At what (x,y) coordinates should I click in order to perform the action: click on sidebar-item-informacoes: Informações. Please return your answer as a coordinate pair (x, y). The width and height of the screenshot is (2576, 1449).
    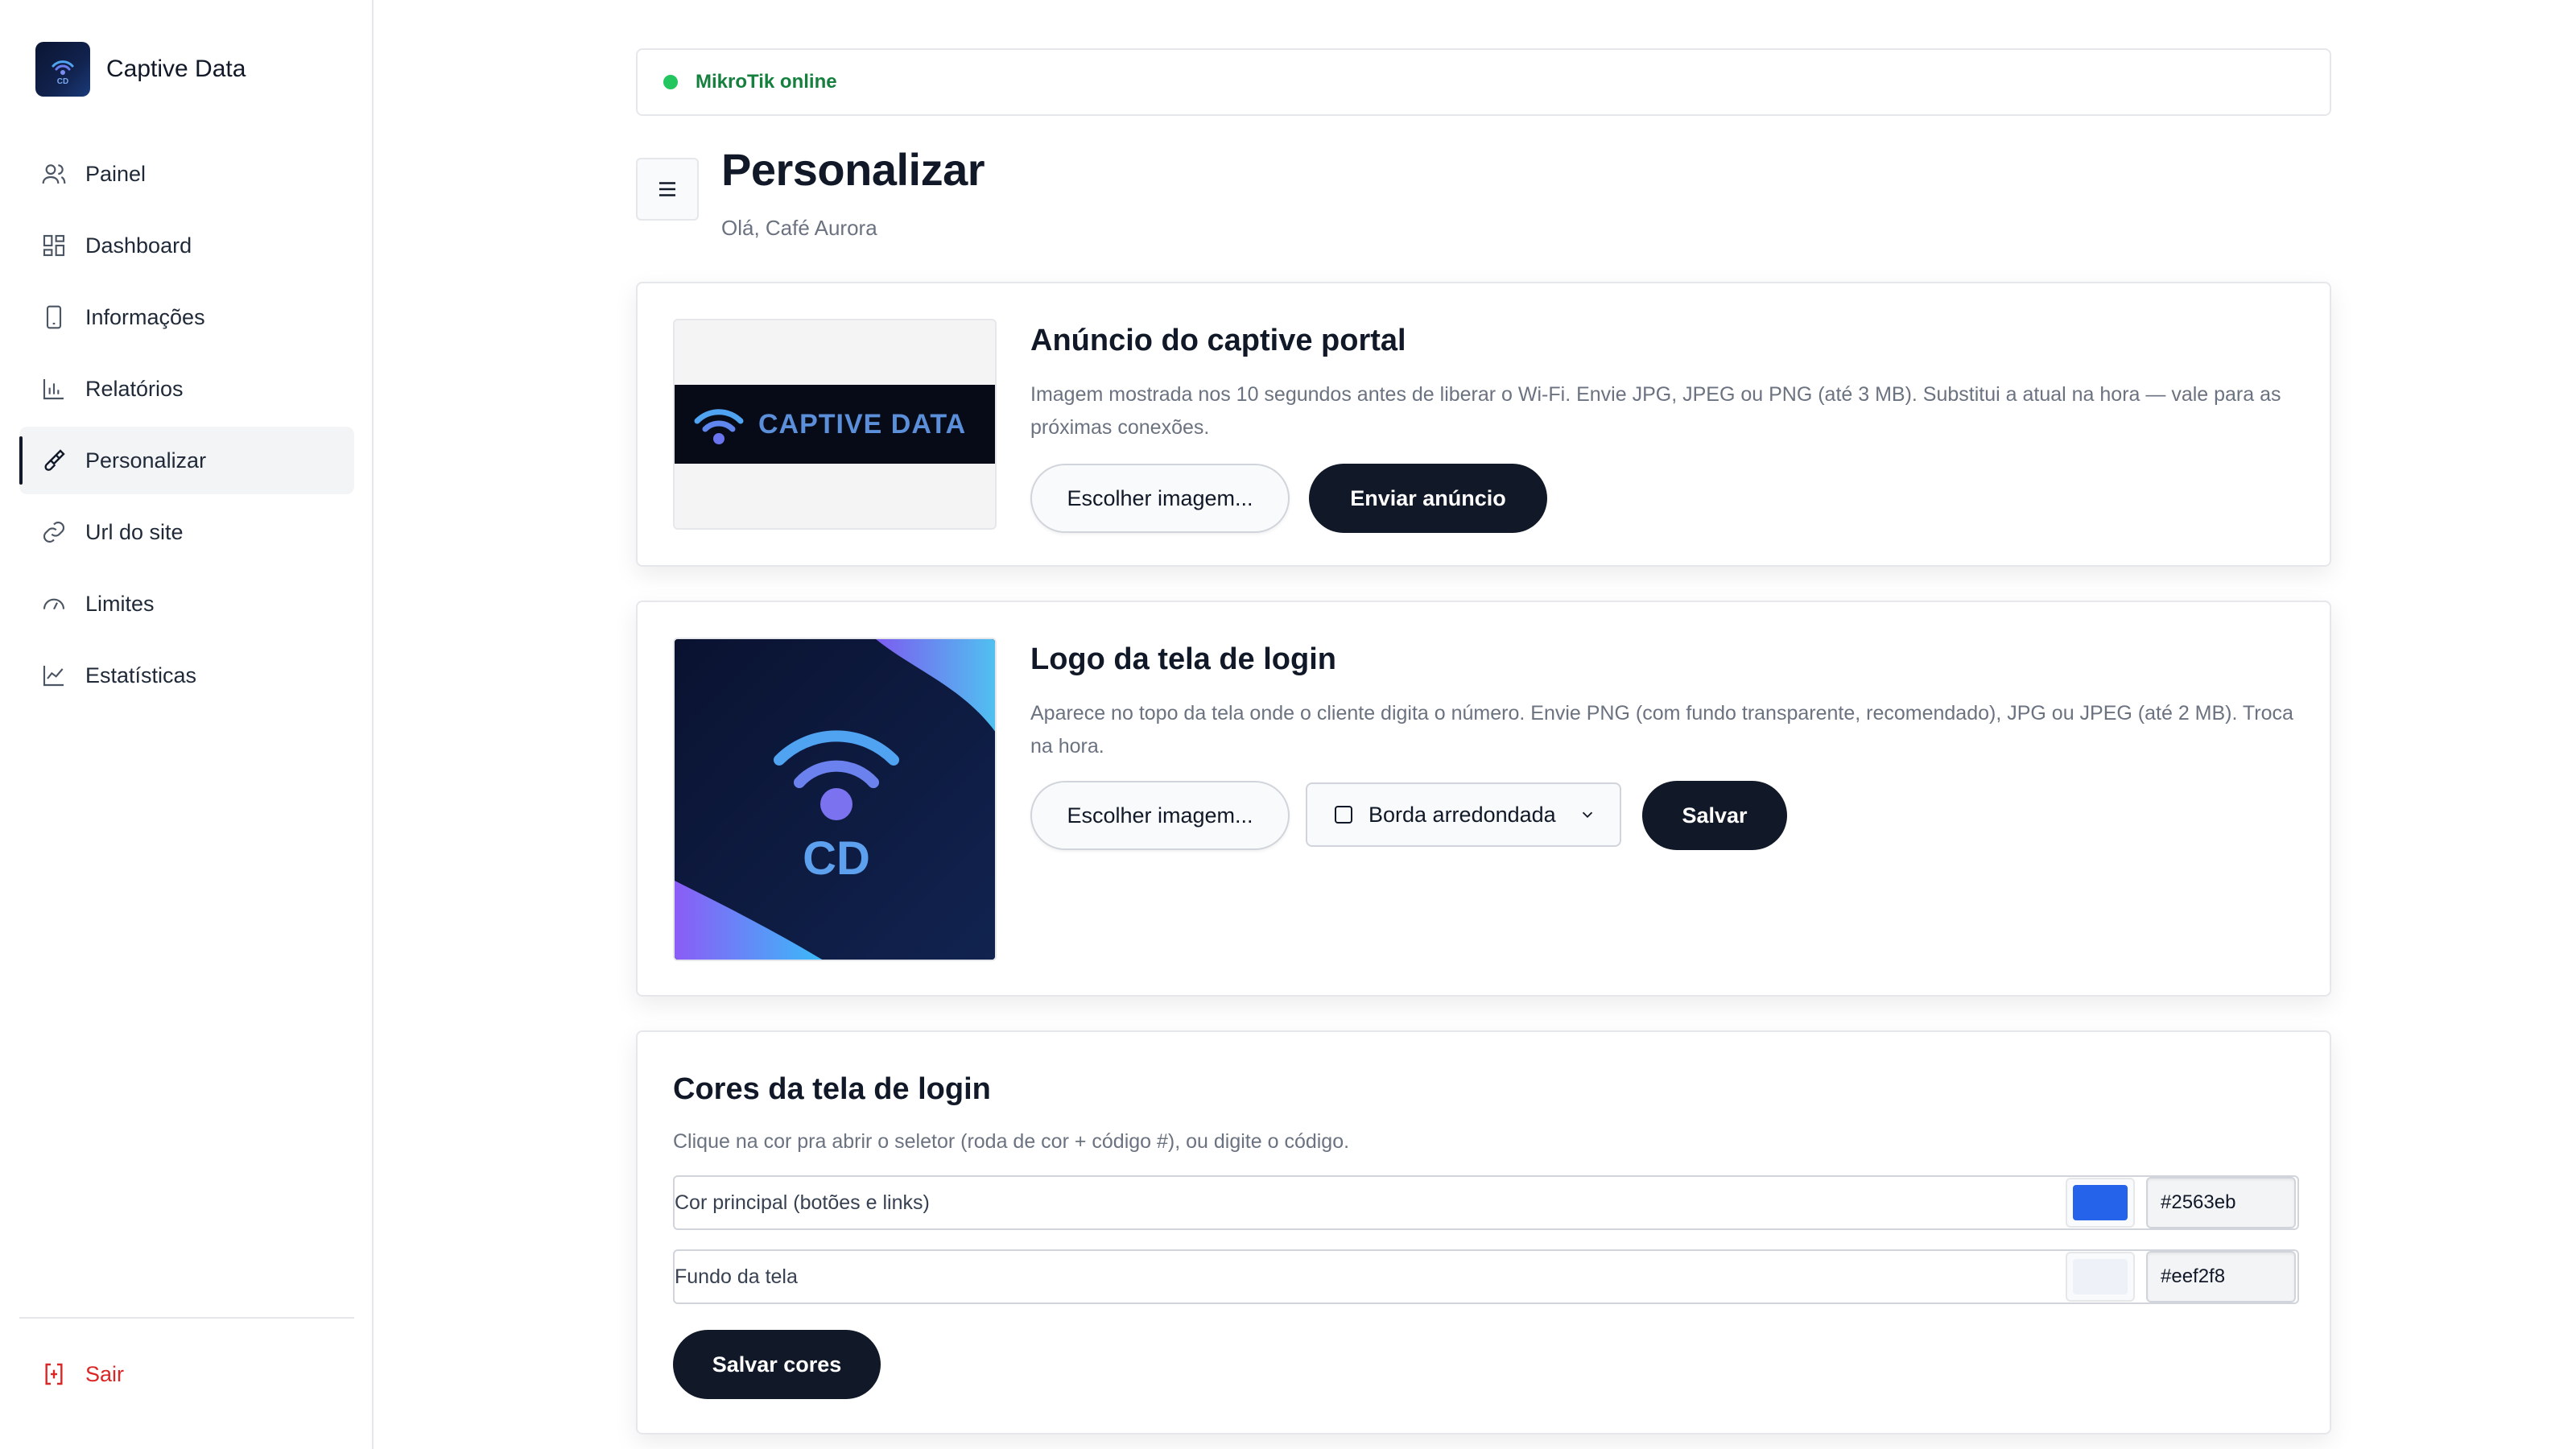
    Looking at the image, I should click on (186, 317).